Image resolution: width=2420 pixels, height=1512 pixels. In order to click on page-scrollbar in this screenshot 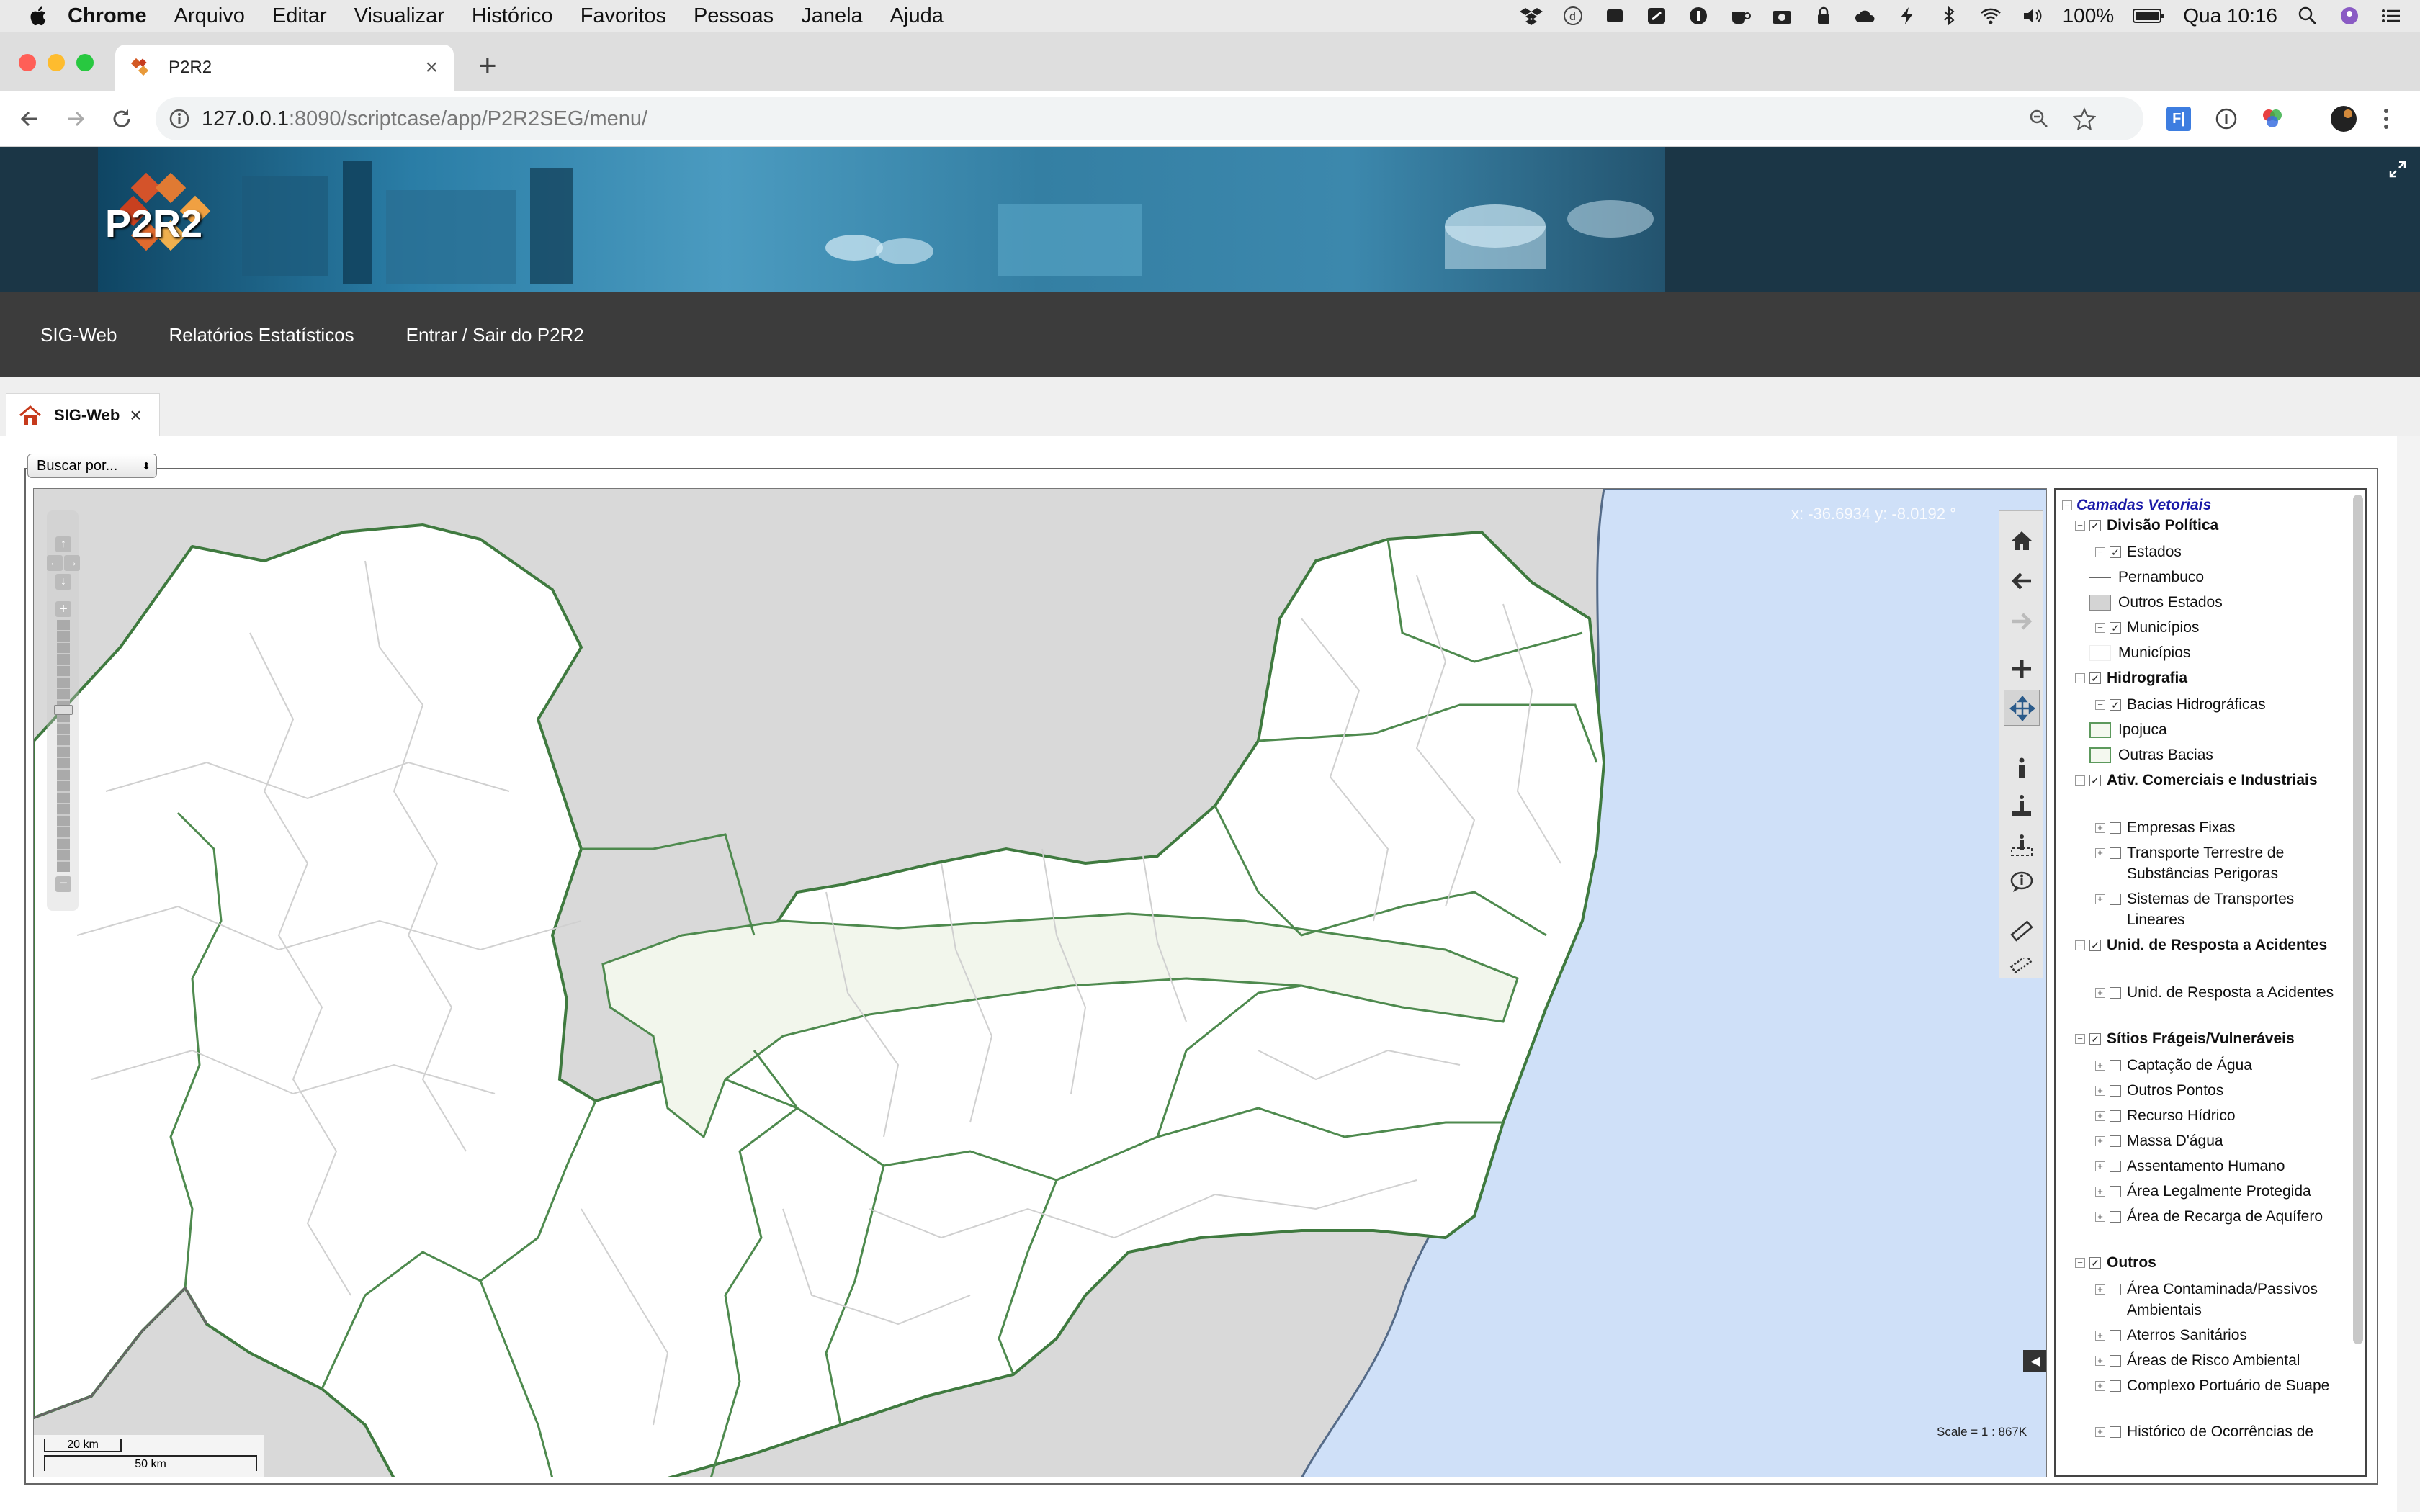, I will do `click(2408, 974)`.